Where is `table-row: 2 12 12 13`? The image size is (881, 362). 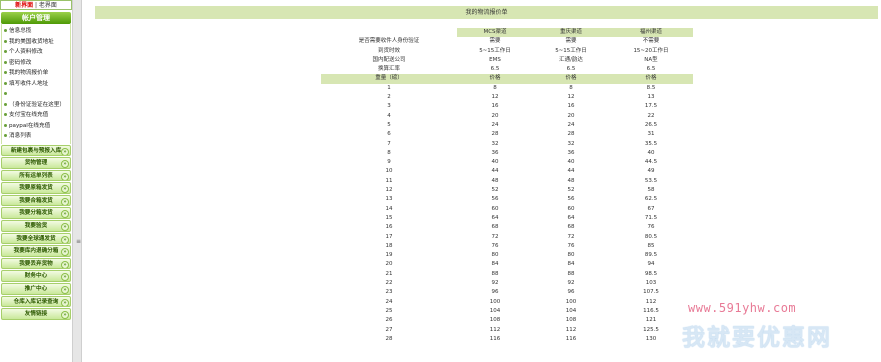
table-row: 2 12 12 13 is located at coordinates (507, 97).